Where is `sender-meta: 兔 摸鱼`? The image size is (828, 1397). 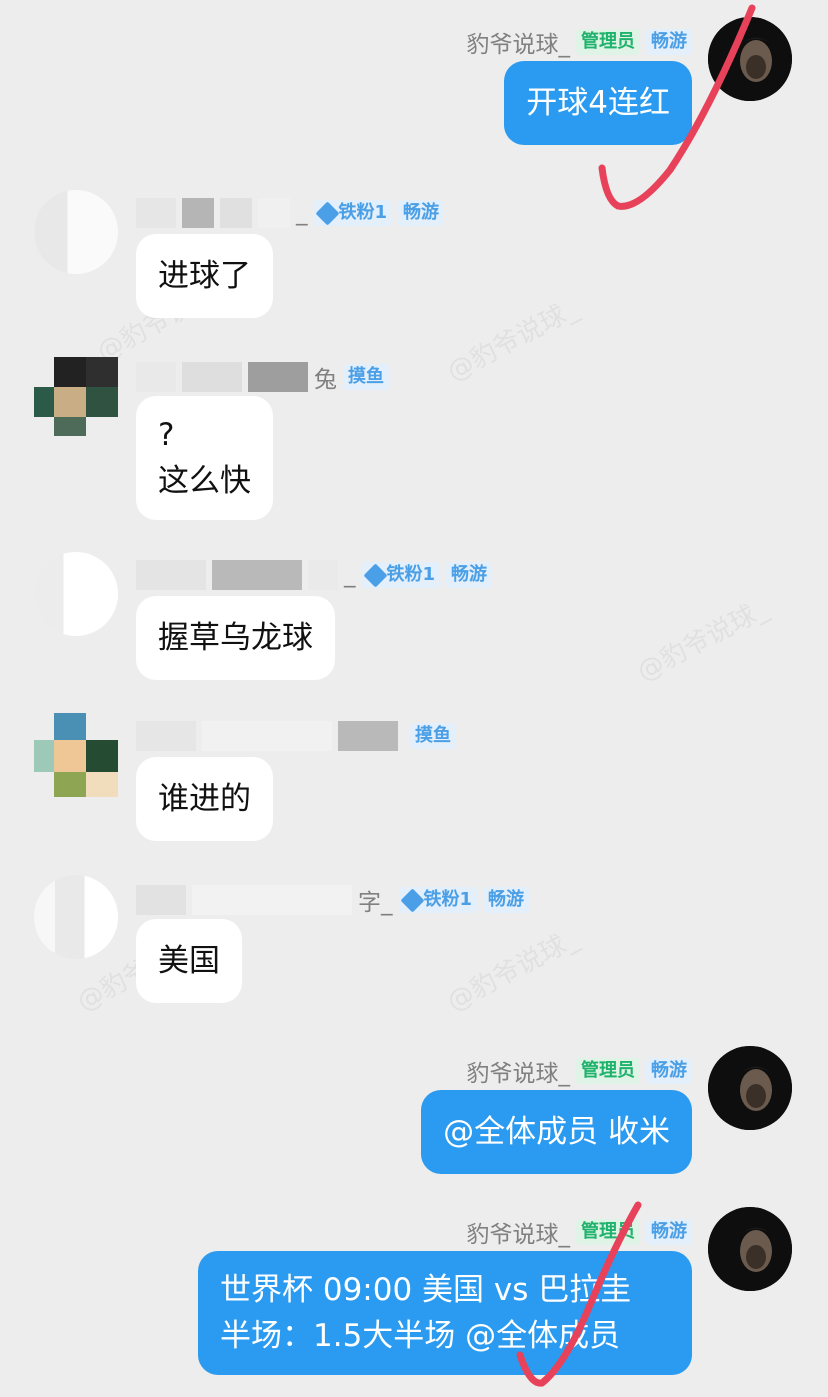
sender-meta: 兔 摸鱼 is located at coordinates (262, 377).